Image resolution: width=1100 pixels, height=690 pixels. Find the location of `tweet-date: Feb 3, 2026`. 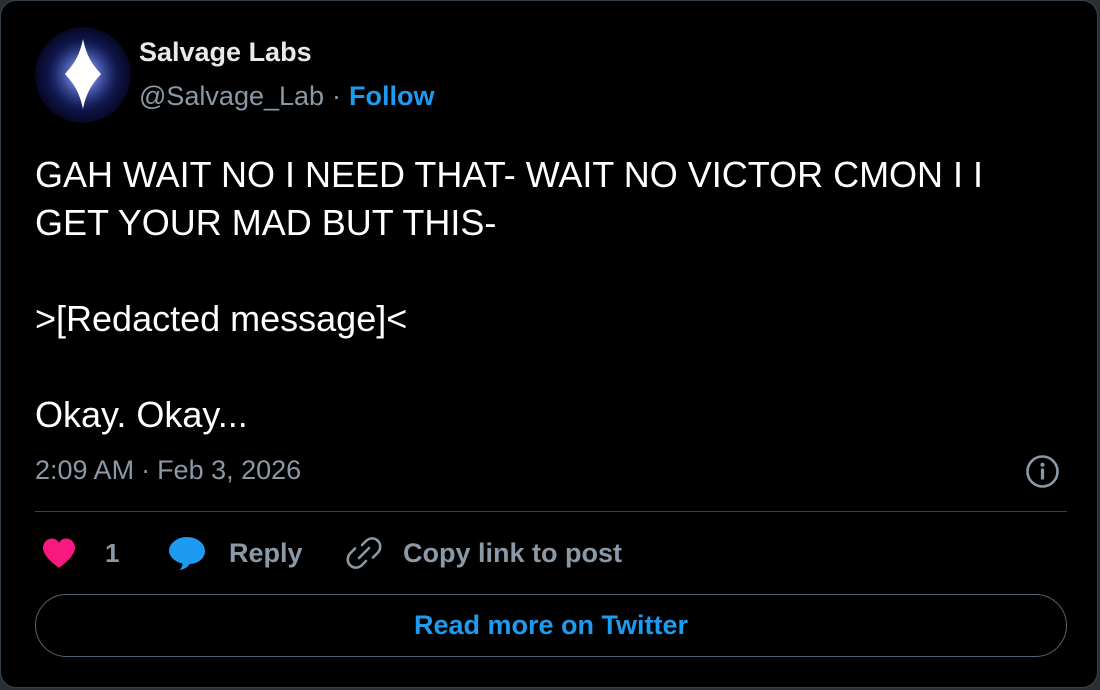

tweet-date: Feb 3, 2026 is located at coordinates (229, 470).